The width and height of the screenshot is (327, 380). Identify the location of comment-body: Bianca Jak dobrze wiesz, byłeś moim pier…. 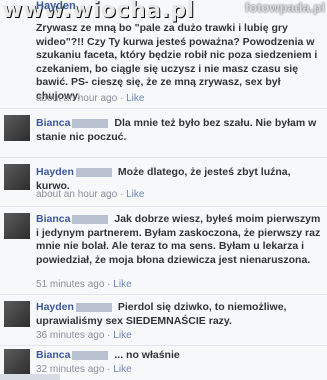
(180, 240).